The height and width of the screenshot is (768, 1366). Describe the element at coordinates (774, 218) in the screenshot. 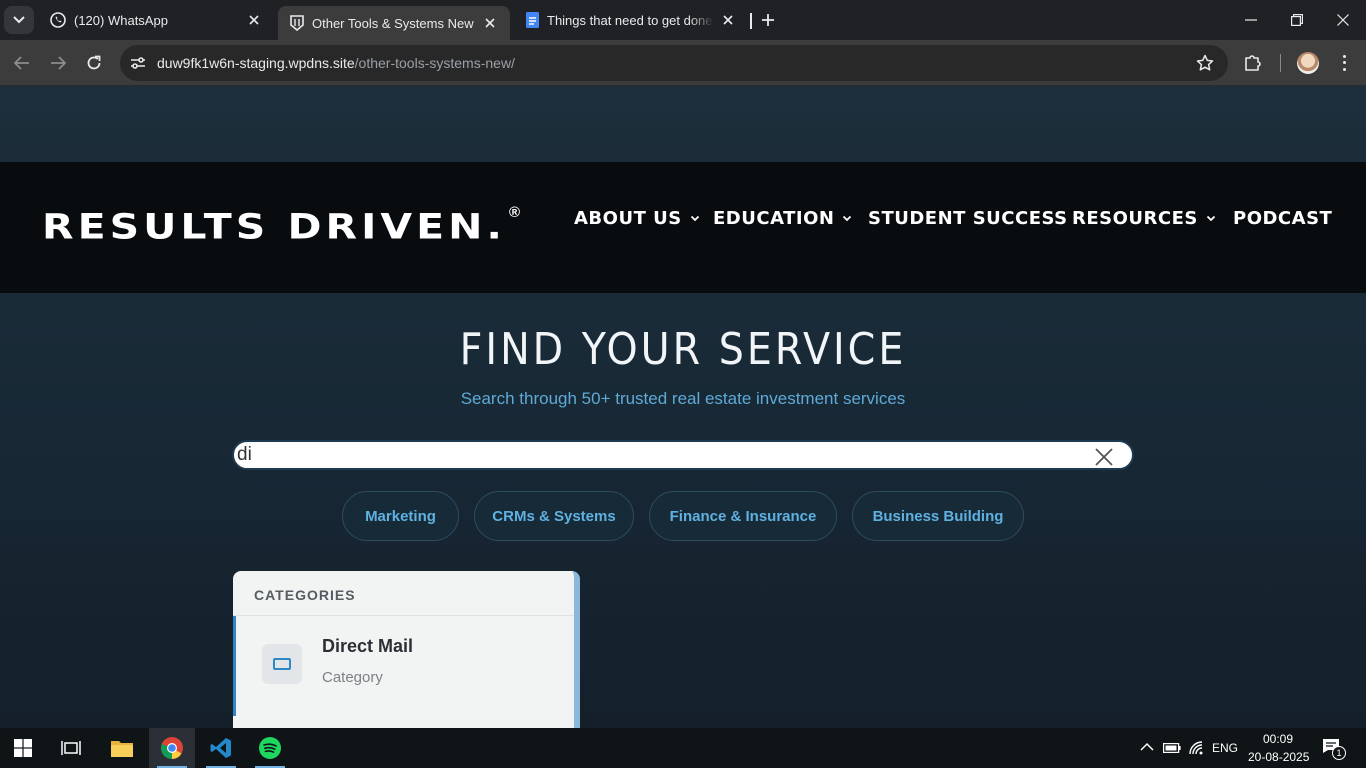

I see `nav-label: EDUCATION` at that location.